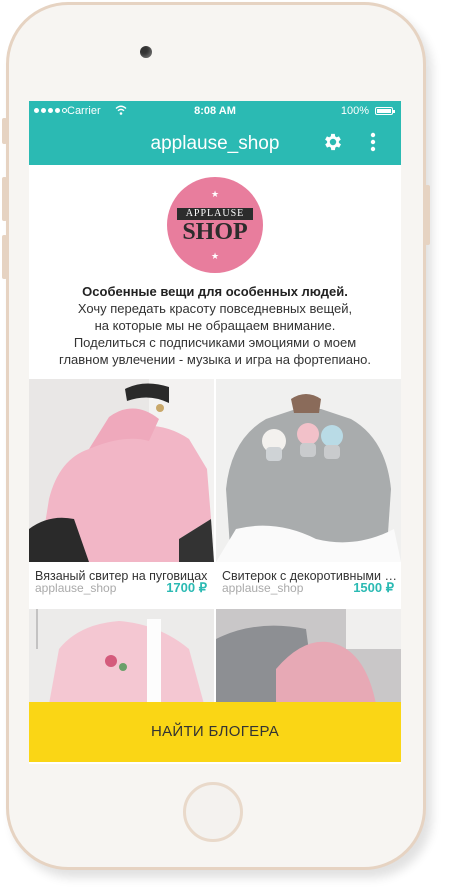 This screenshot has width=450, height=888. I want to click on more-vert-icon, so click(373, 142).